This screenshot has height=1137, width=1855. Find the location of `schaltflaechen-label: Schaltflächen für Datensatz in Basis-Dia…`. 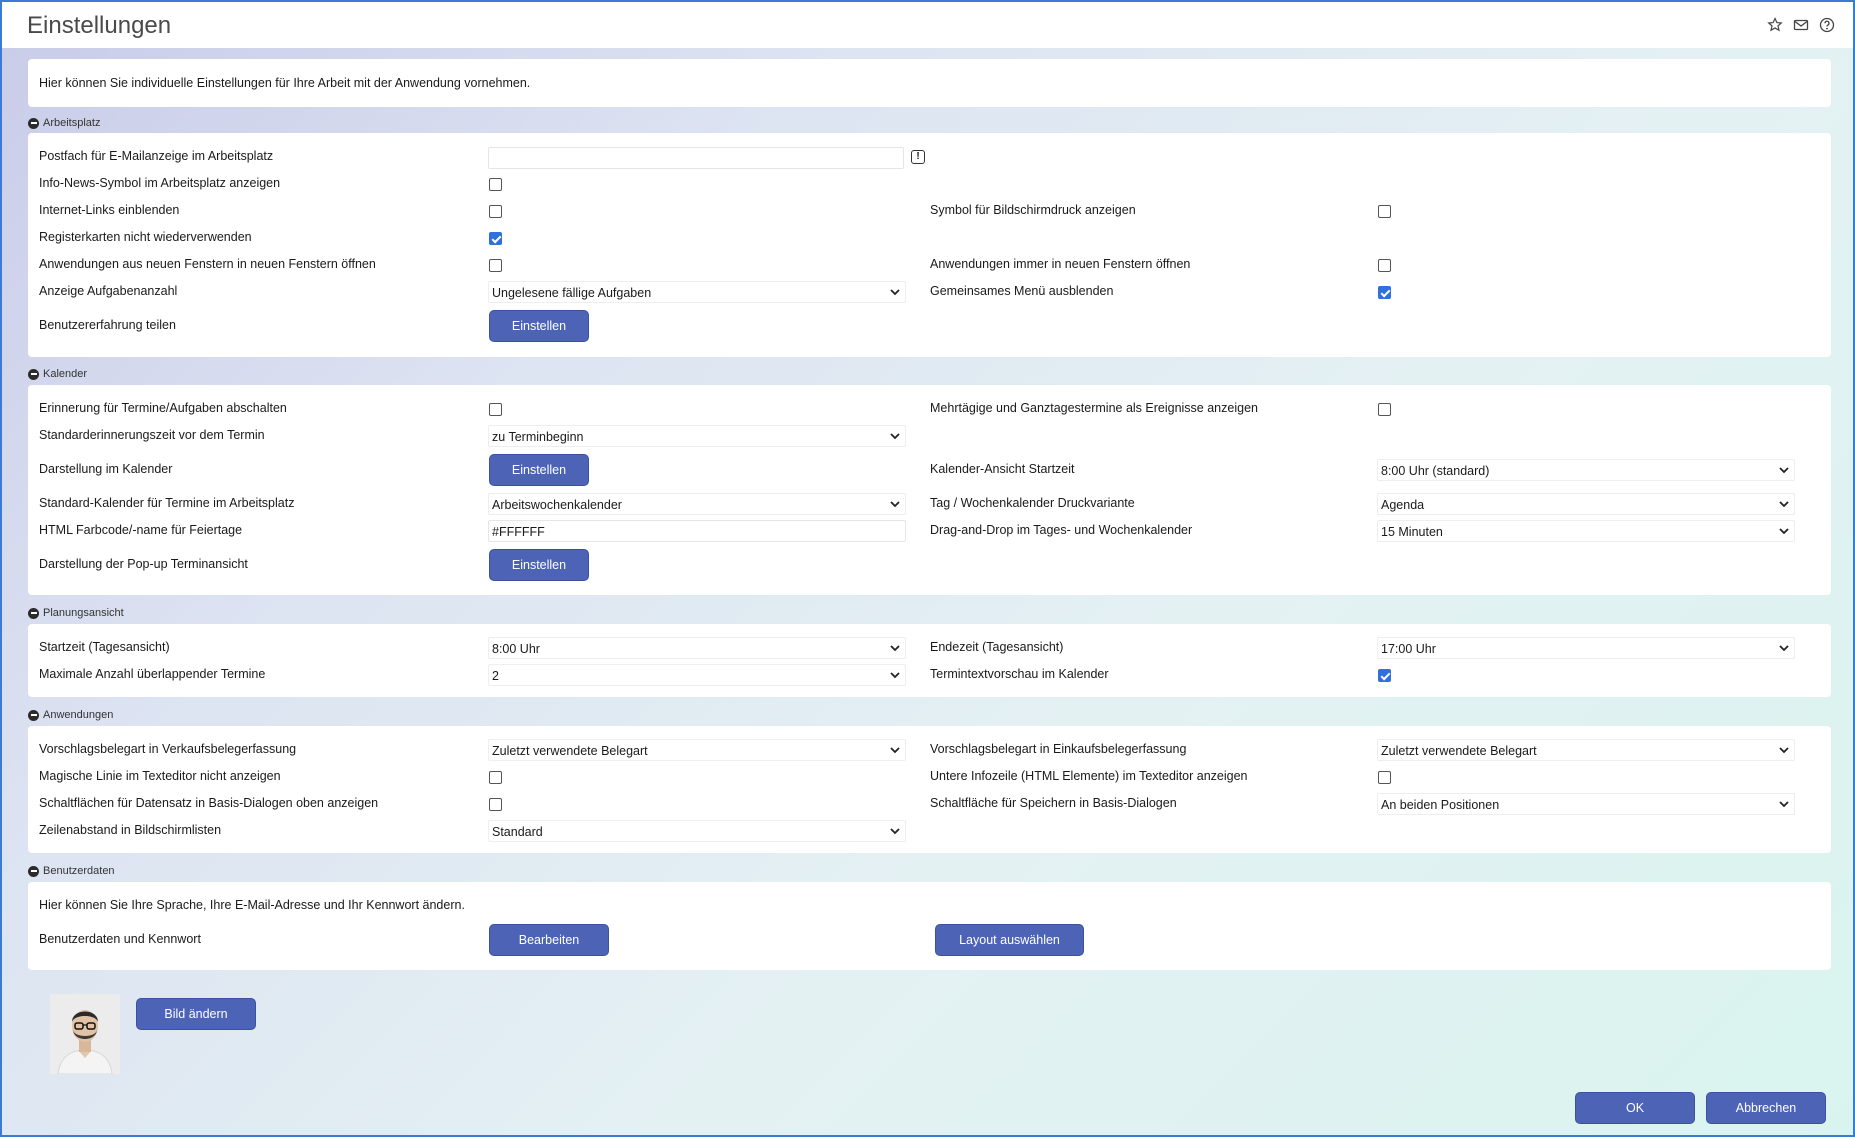

schaltflaechen-label: Schaltflächen für Datensatz in Basis-Dia… is located at coordinates (209, 803).